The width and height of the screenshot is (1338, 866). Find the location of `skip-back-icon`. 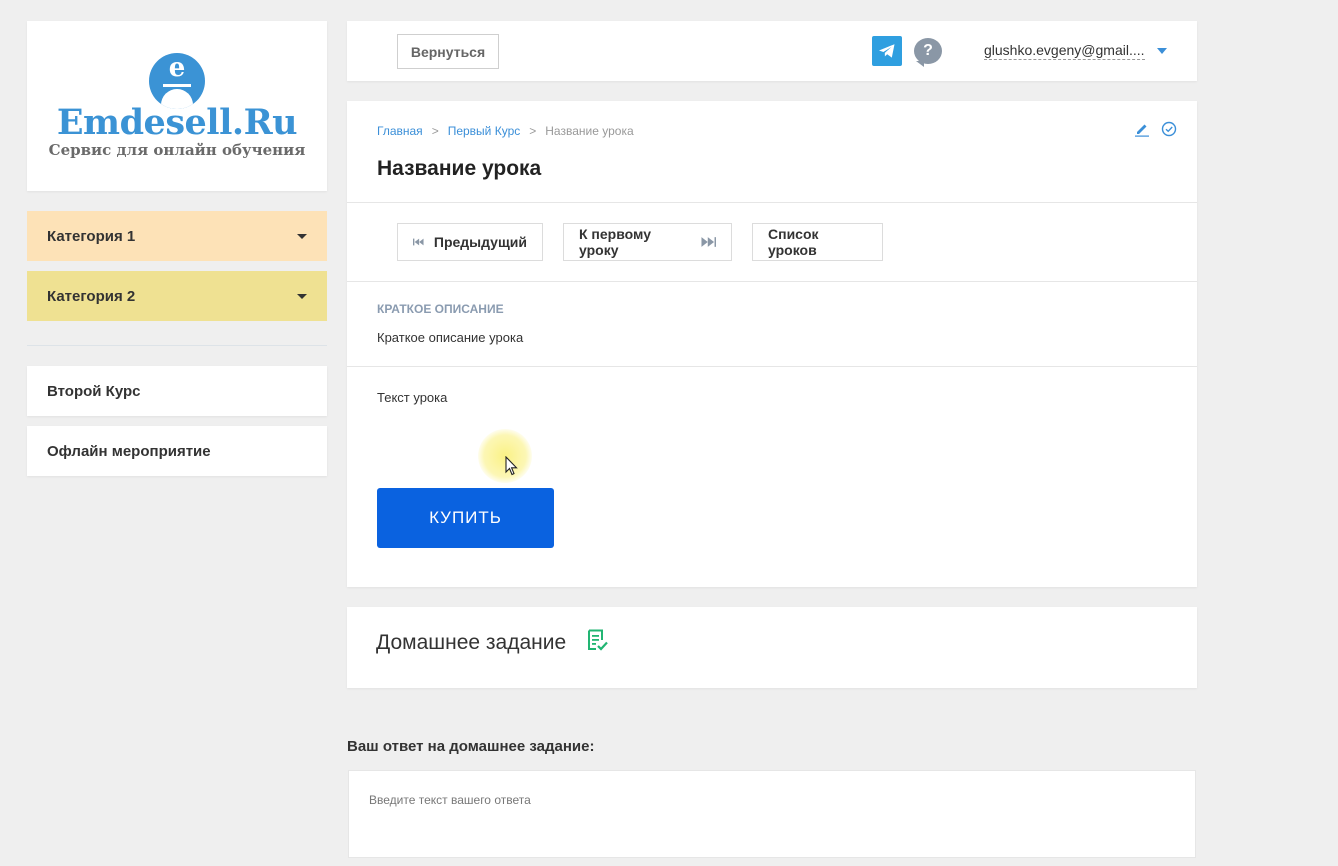

skip-back-icon is located at coordinates (418, 242).